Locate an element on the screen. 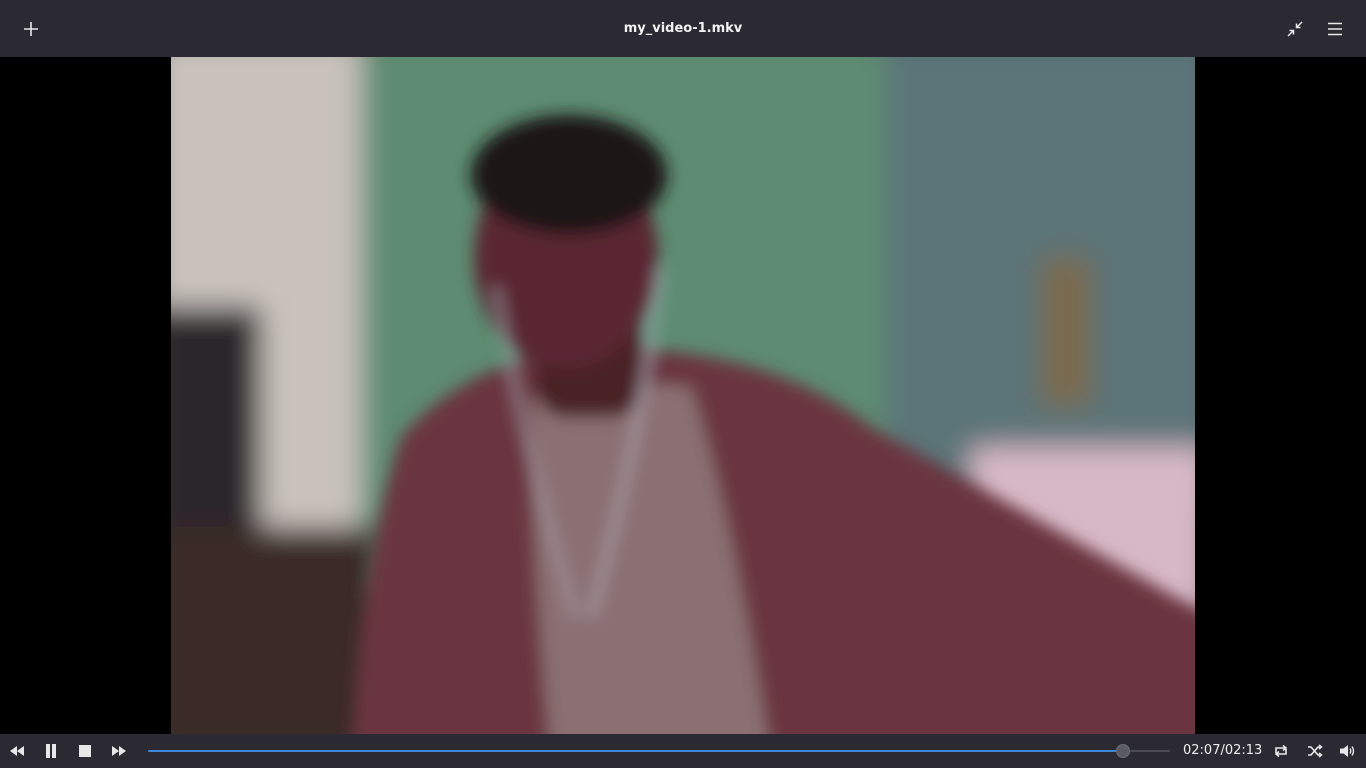 This screenshot has height=768, width=1366. seek-handle is located at coordinates (1122, 751).